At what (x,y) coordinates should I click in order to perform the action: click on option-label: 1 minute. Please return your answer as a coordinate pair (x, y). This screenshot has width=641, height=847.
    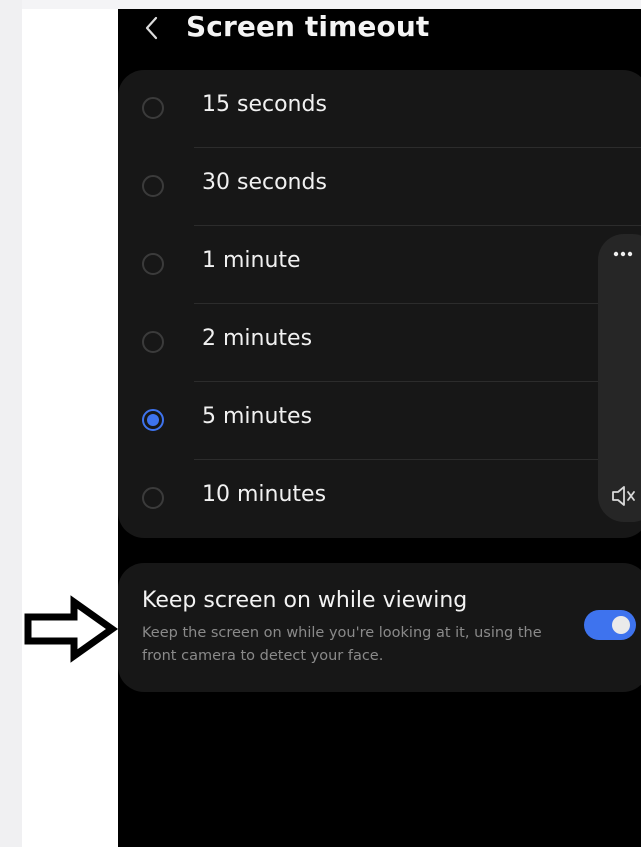
    Looking at the image, I should click on (251, 260).